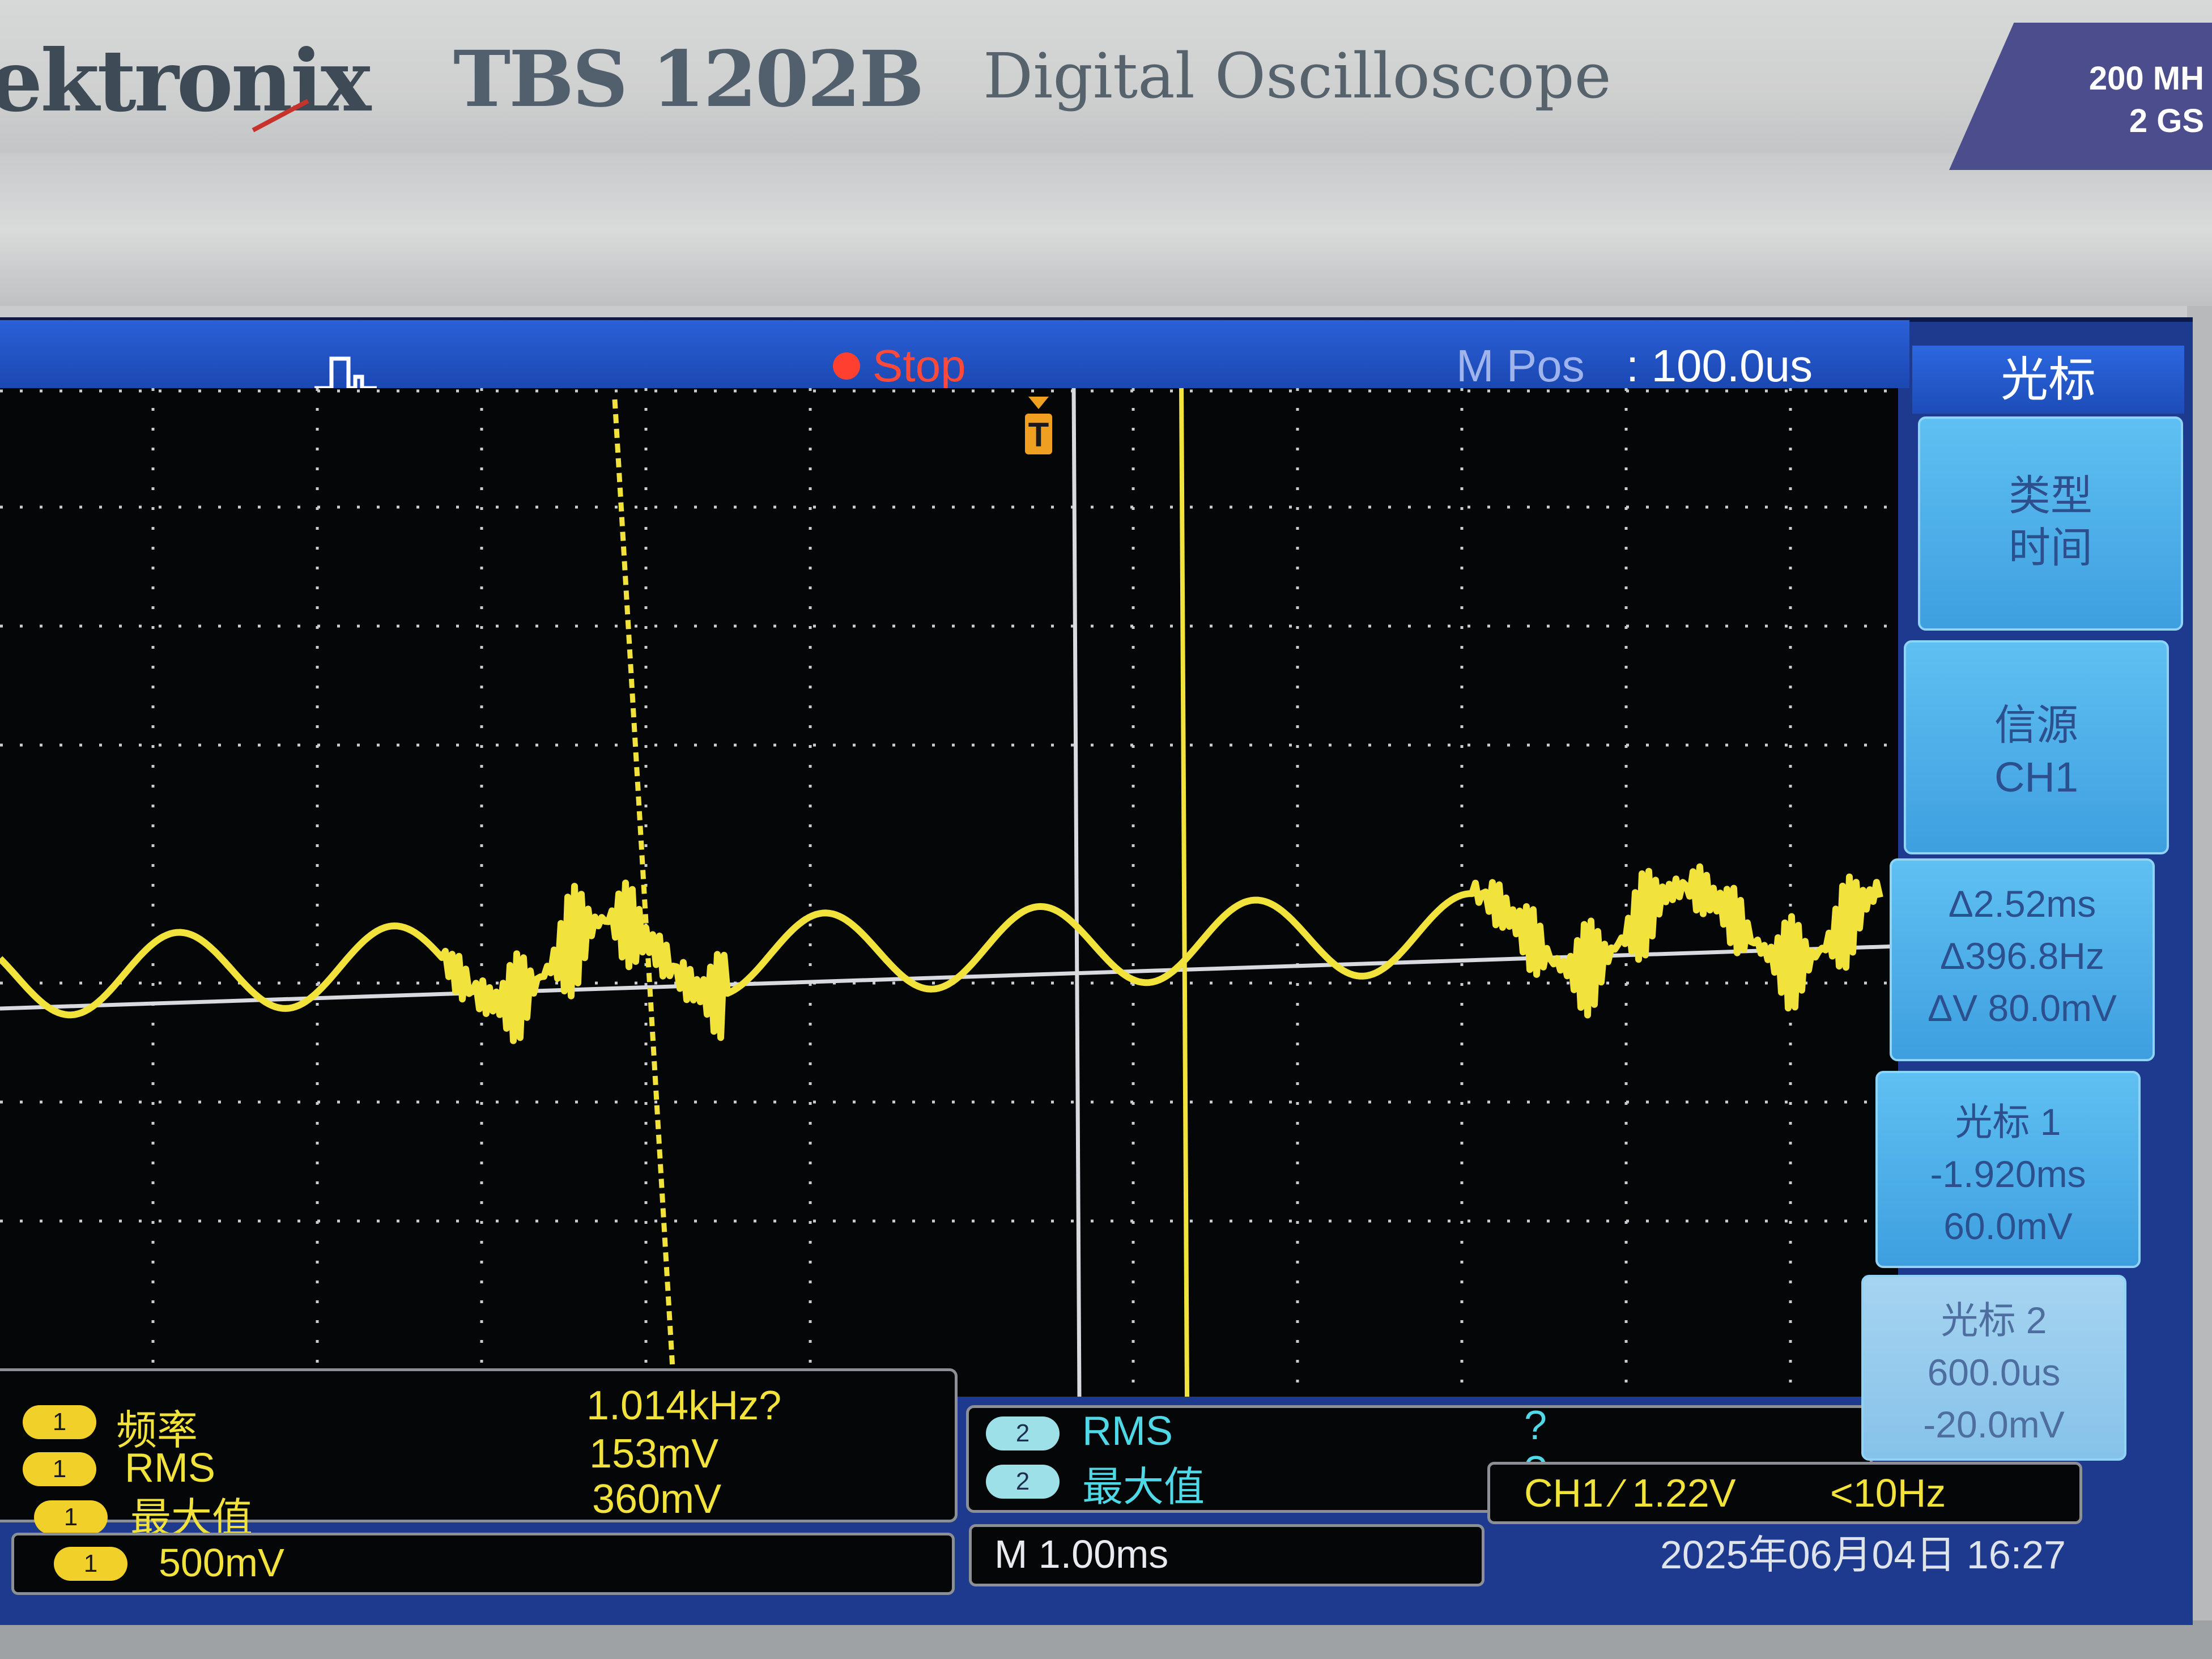  Describe the element at coordinates (1784, 1493) in the screenshot. I see `trigger-info-bar: CH1 ∕ 1.22V <10Hz` at that location.